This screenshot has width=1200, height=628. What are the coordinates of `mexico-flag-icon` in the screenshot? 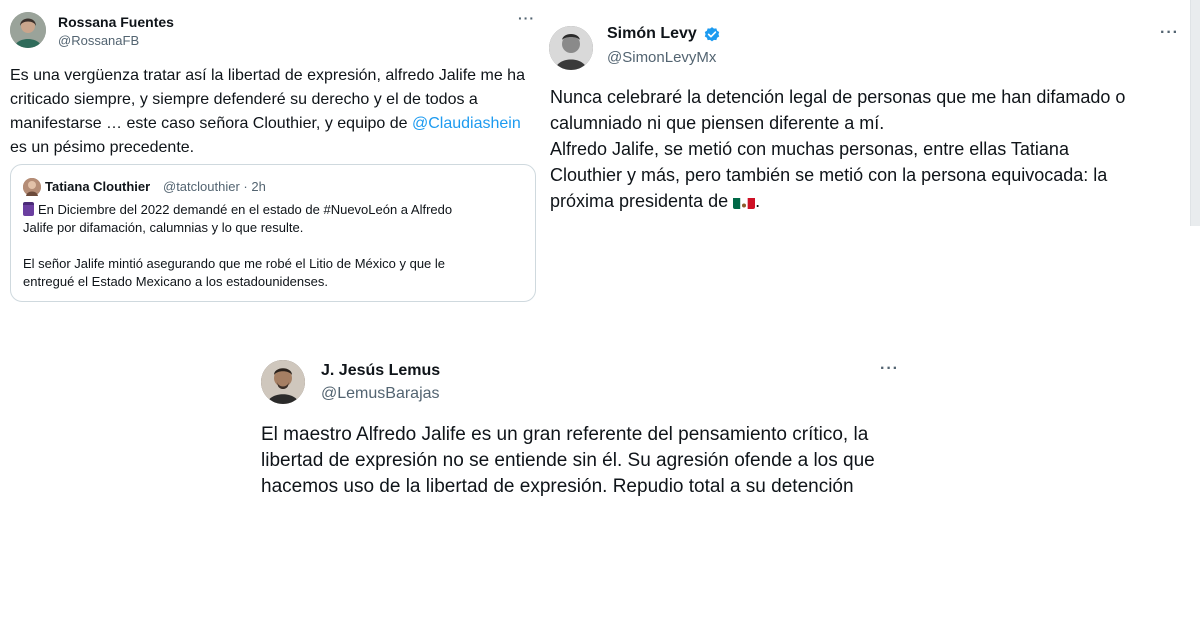 It's located at (744, 201).